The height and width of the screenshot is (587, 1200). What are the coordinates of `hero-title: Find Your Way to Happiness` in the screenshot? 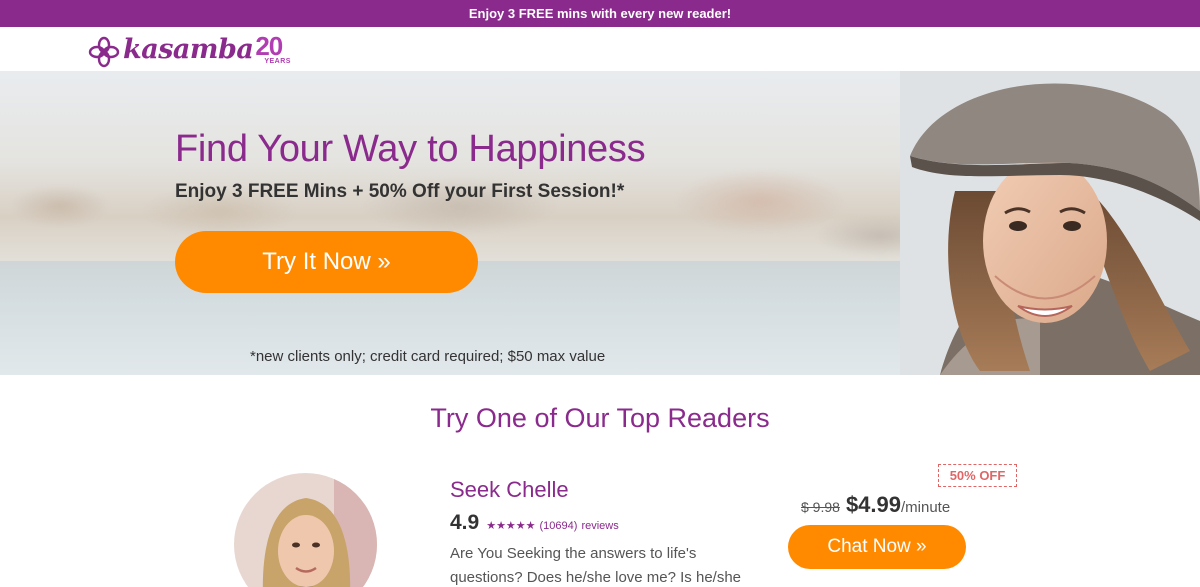 It's located at (410, 149).